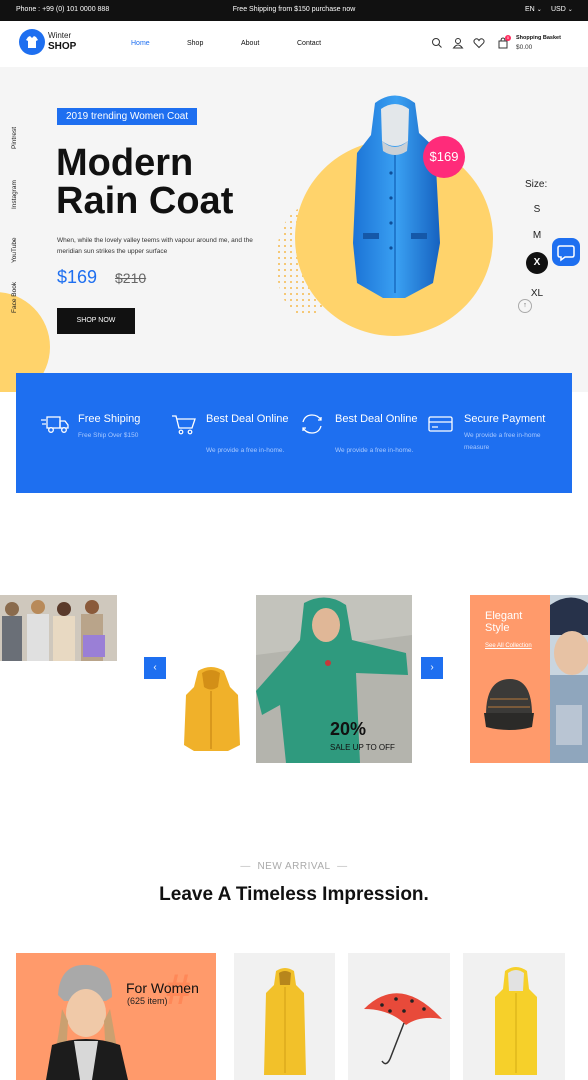 The height and width of the screenshot is (1080, 588). Describe the element at coordinates (444, 157) in the screenshot. I see `price-bubble: $169` at that location.